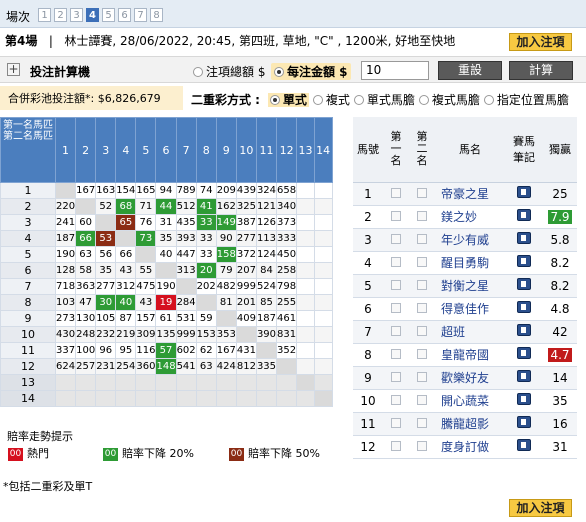 This screenshot has width=586, height=522. I want to click on odds-cell: 450, so click(287, 254).